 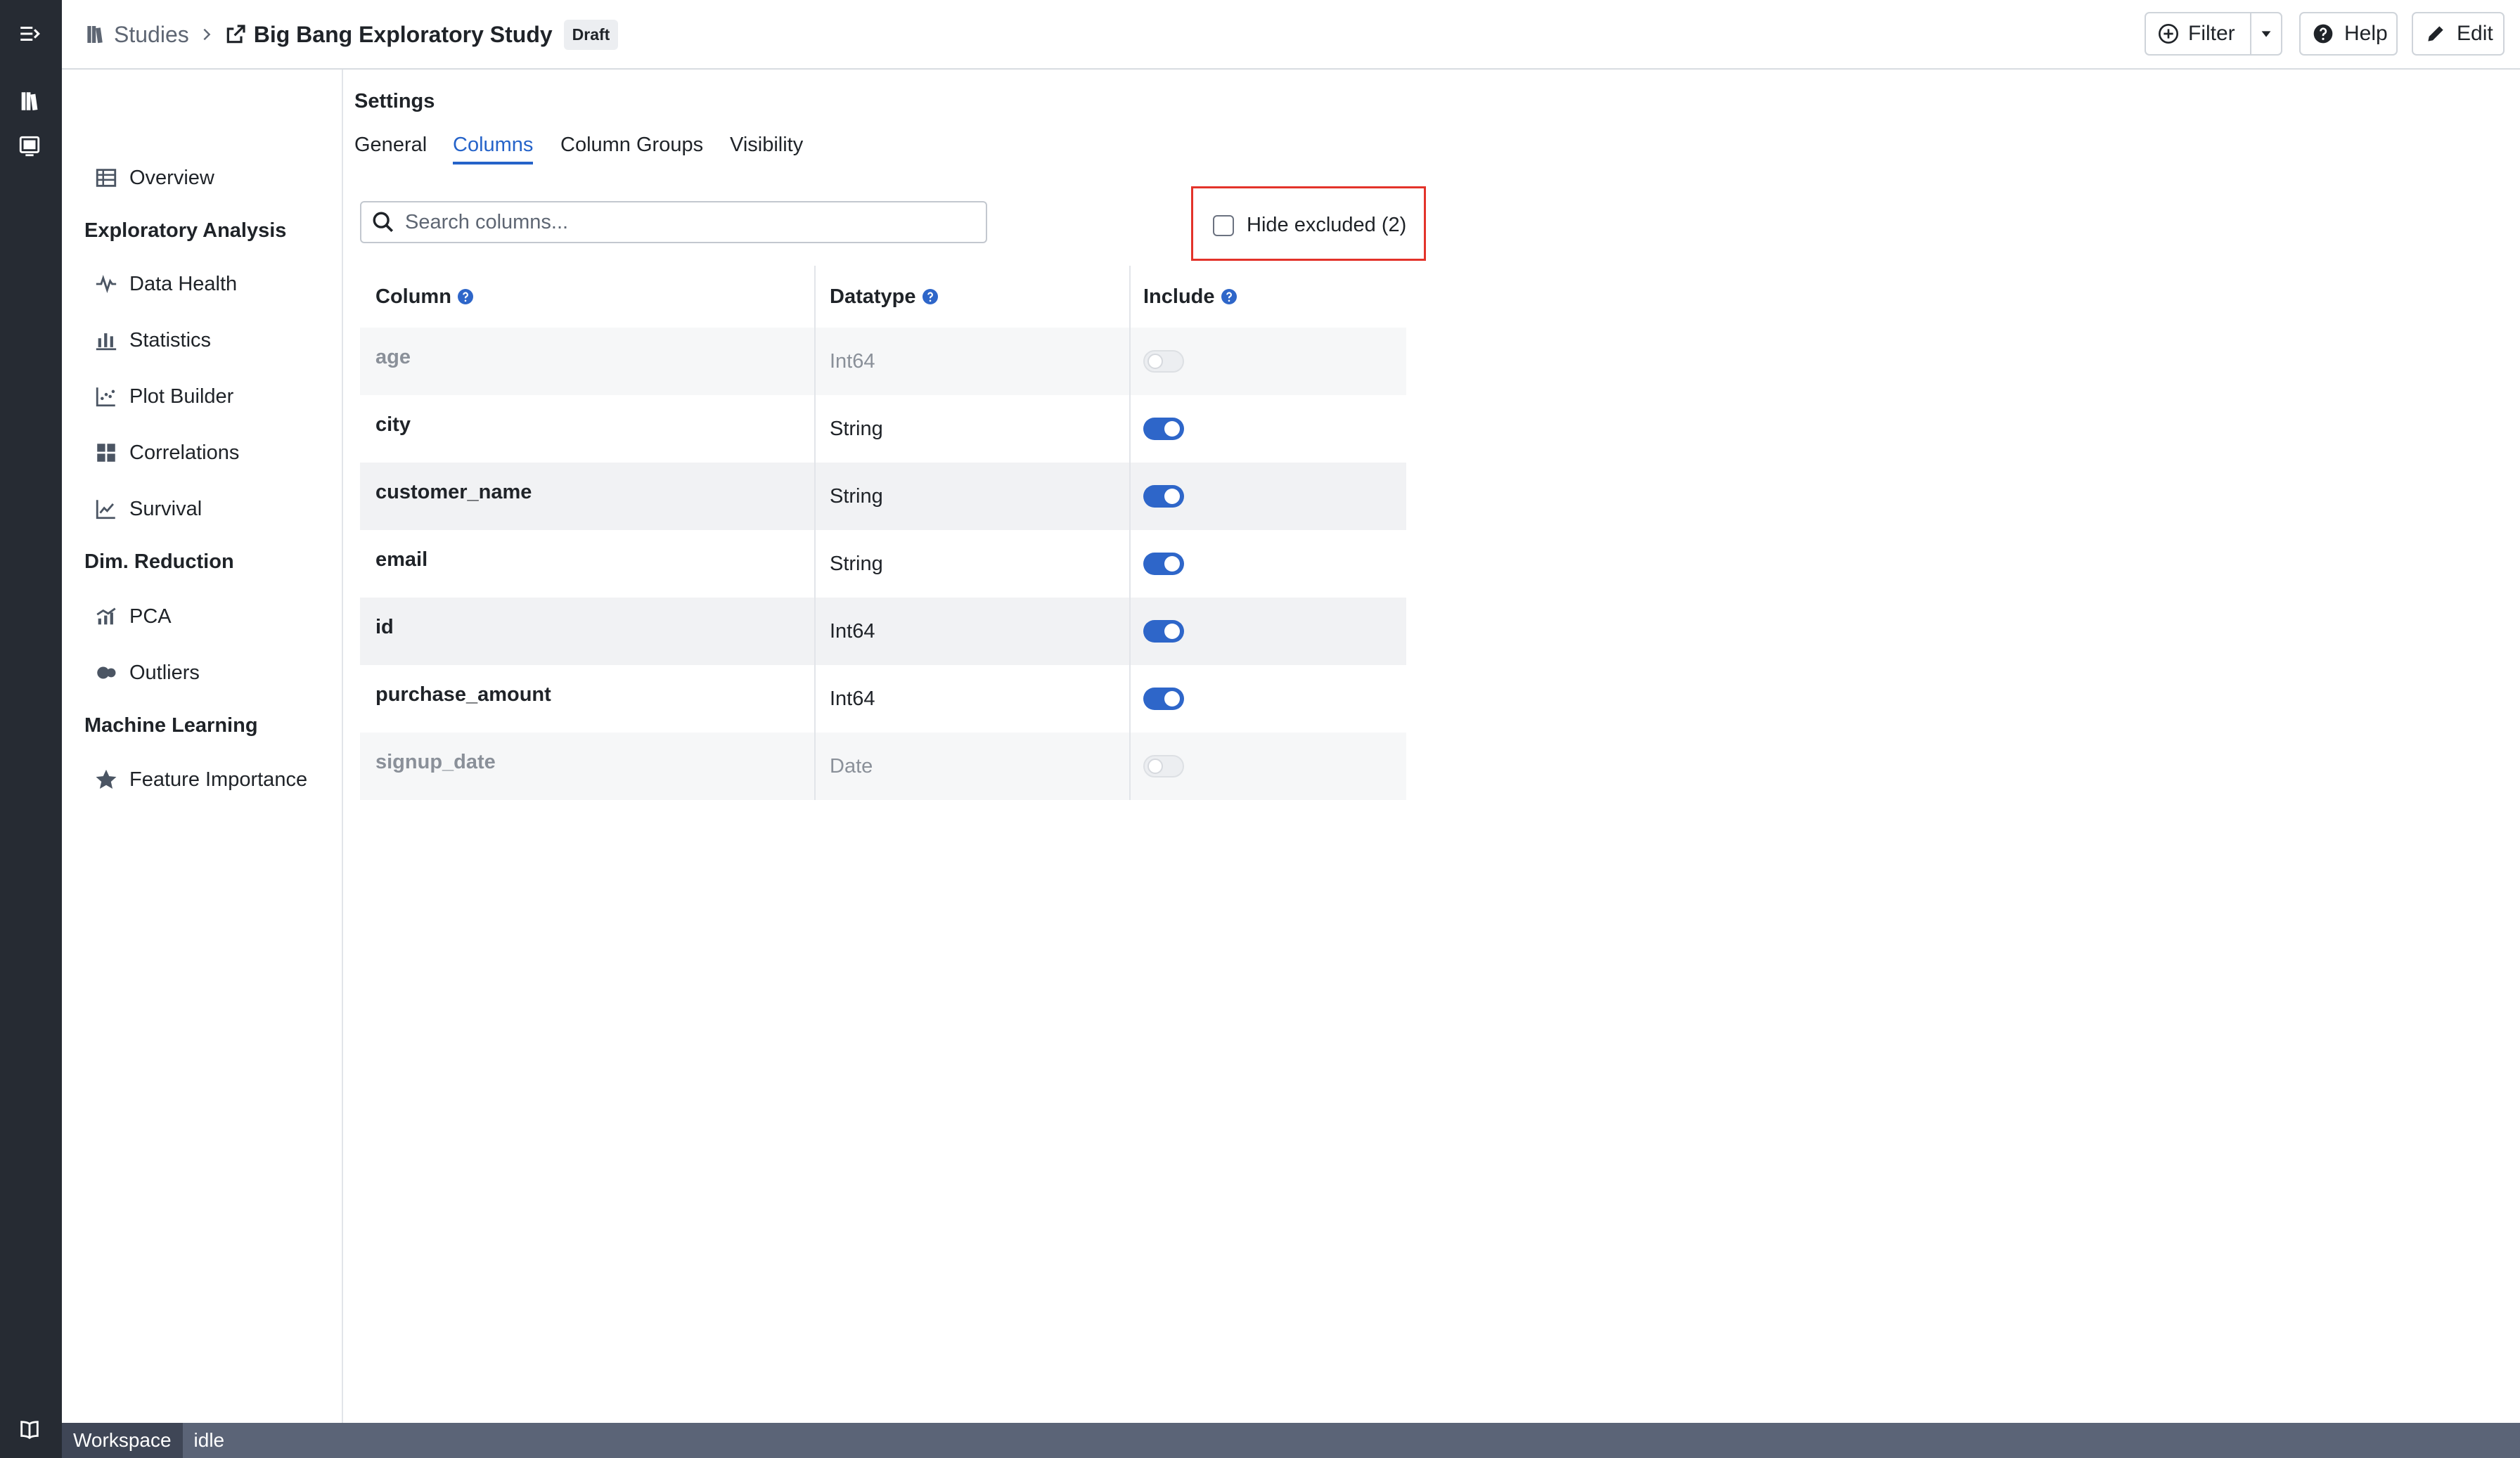 I want to click on studies-icon, so click(x=29, y=101).